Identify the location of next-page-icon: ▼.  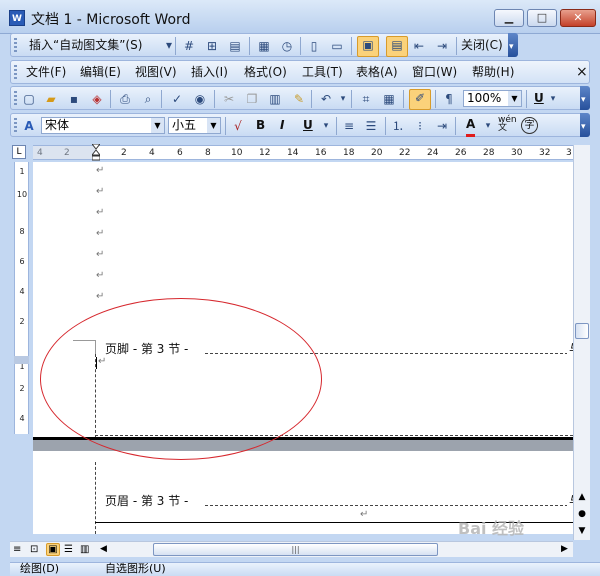
(582, 532).